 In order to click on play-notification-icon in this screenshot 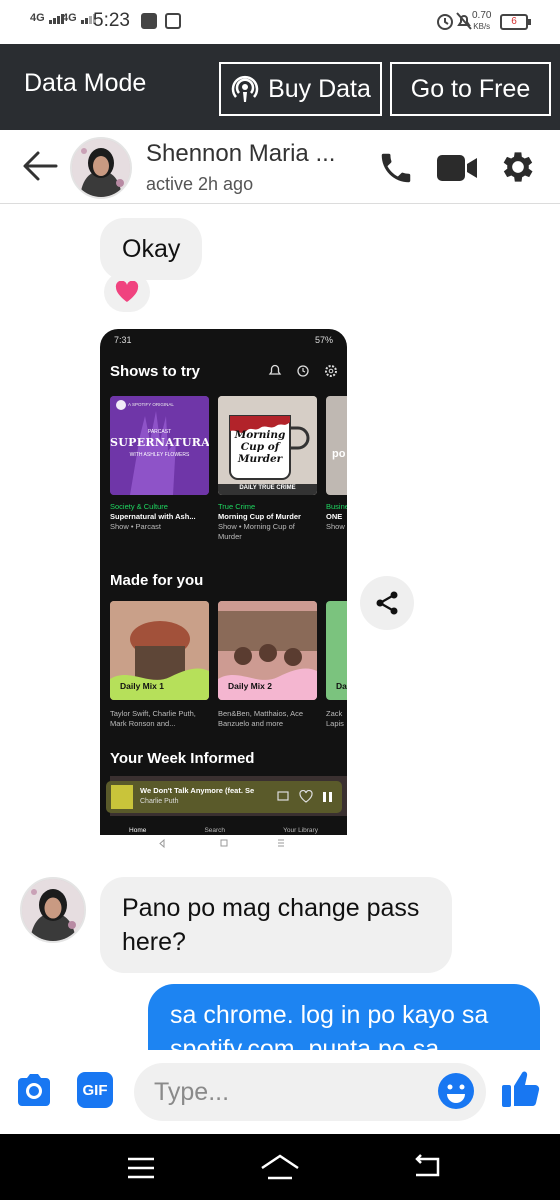, I will do `click(149, 21)`.